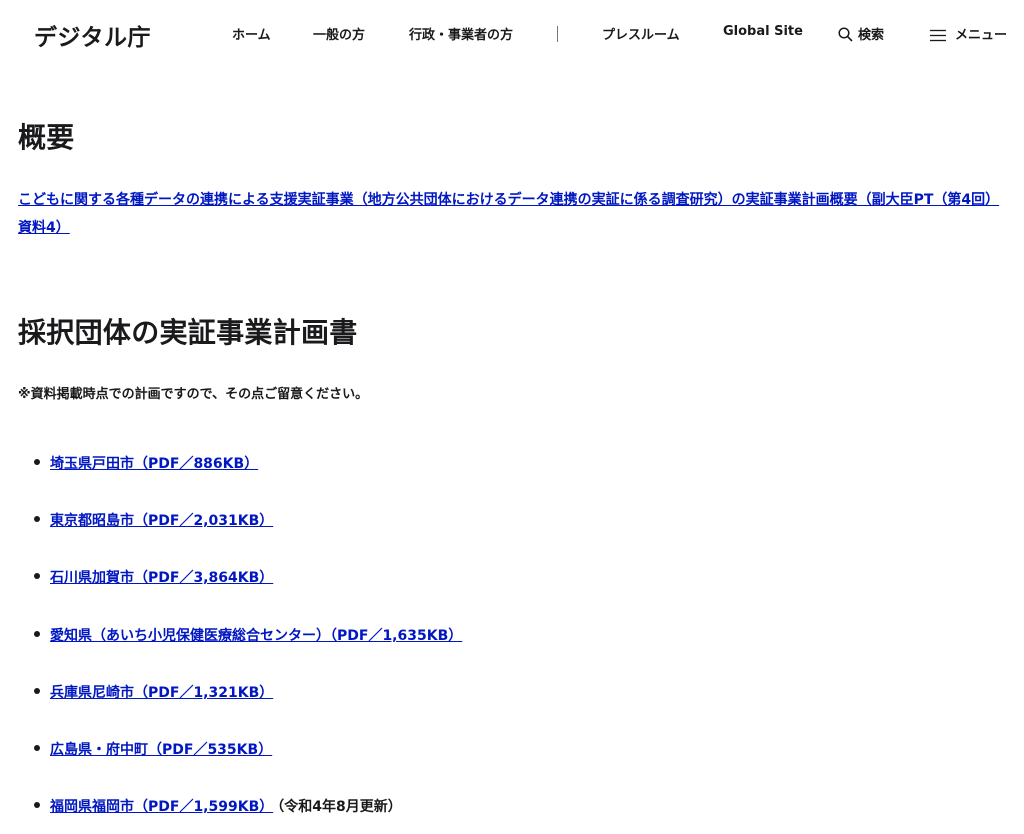 Image resolution: width=1024 pixels, height=834 pixels. What do you see at coordinates (256, 636) in the screenshot?
I see `plan-document-link: 愛知県（あいち小児保健医療総合センター）（PDF／1,635KB）` at bounding box center [256, 636].